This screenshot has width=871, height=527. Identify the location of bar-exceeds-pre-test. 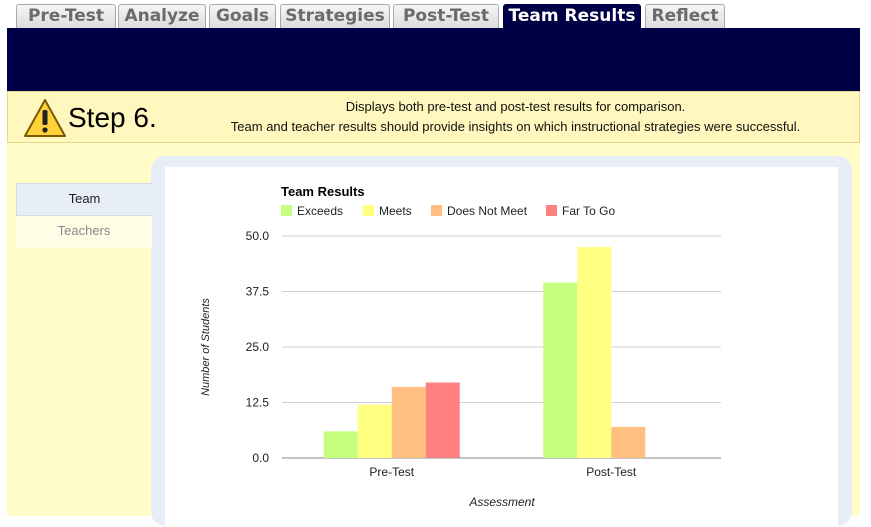
(340, 444).